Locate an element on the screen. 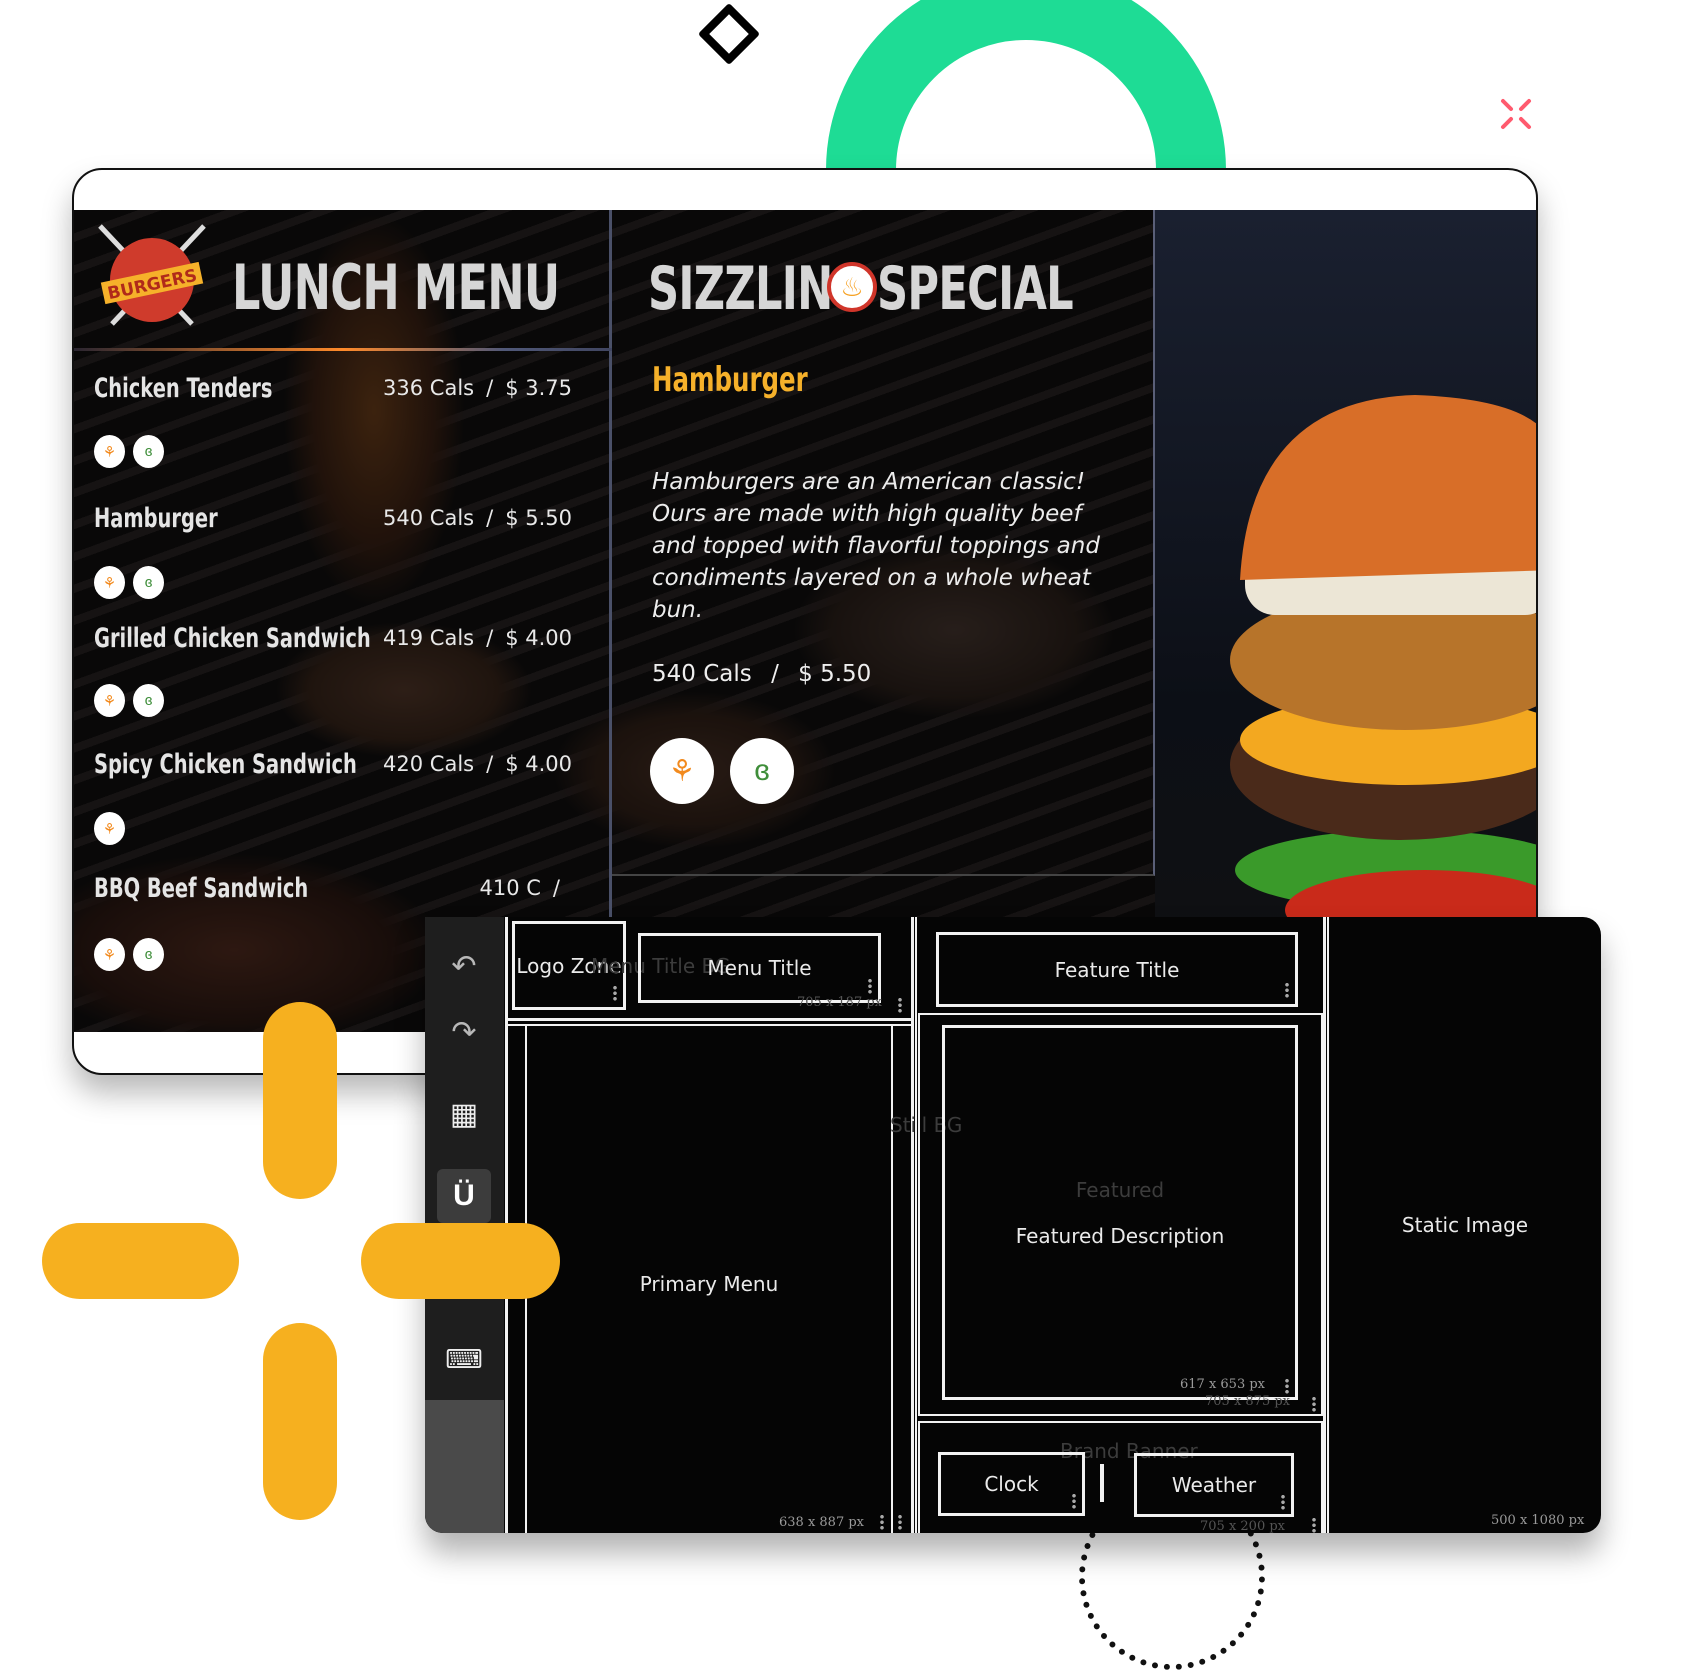  undo-icon: ↶ is located at coordinates (464, 966).